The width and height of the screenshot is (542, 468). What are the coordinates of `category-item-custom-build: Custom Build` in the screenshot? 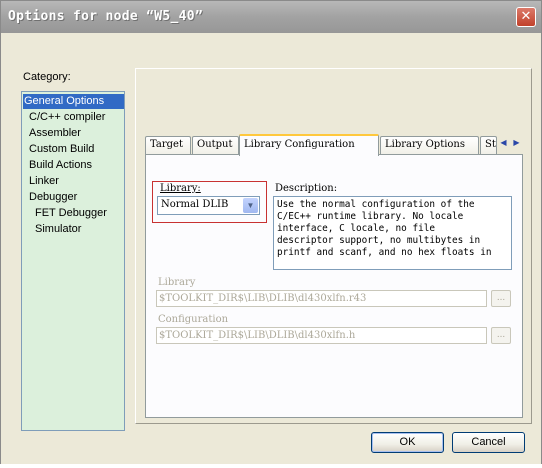 It's located at (61, 149).